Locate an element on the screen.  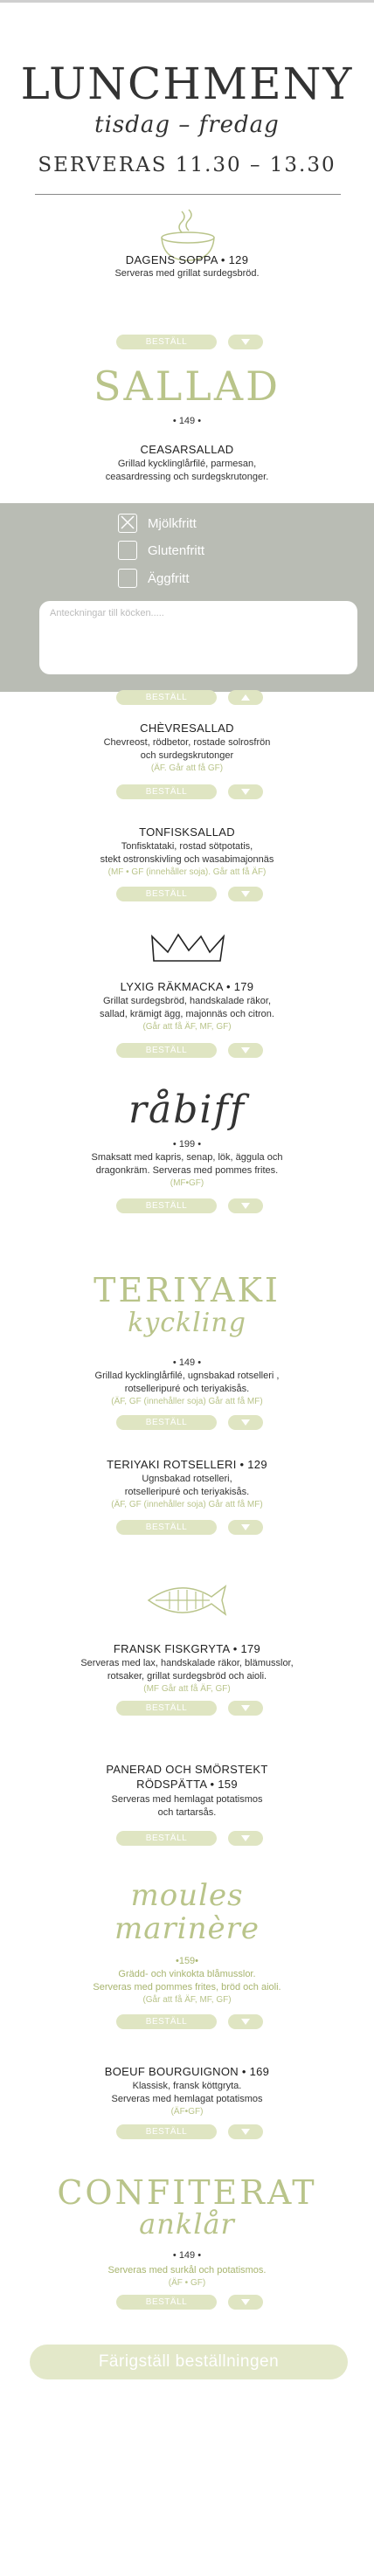
chevre-note: (ÄF. Går att få GF) is located at coordinates (187, 768).